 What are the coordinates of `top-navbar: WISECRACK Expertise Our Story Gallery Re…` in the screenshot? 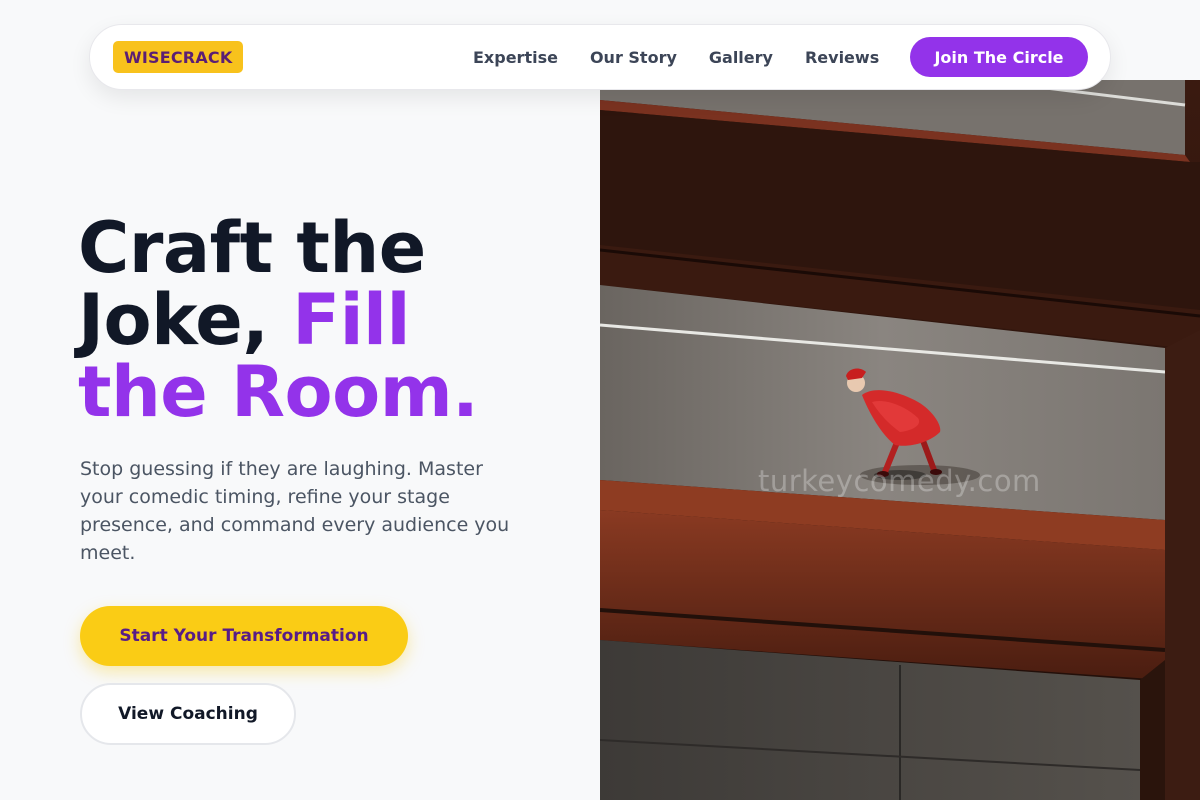 It's located at (600, 57).